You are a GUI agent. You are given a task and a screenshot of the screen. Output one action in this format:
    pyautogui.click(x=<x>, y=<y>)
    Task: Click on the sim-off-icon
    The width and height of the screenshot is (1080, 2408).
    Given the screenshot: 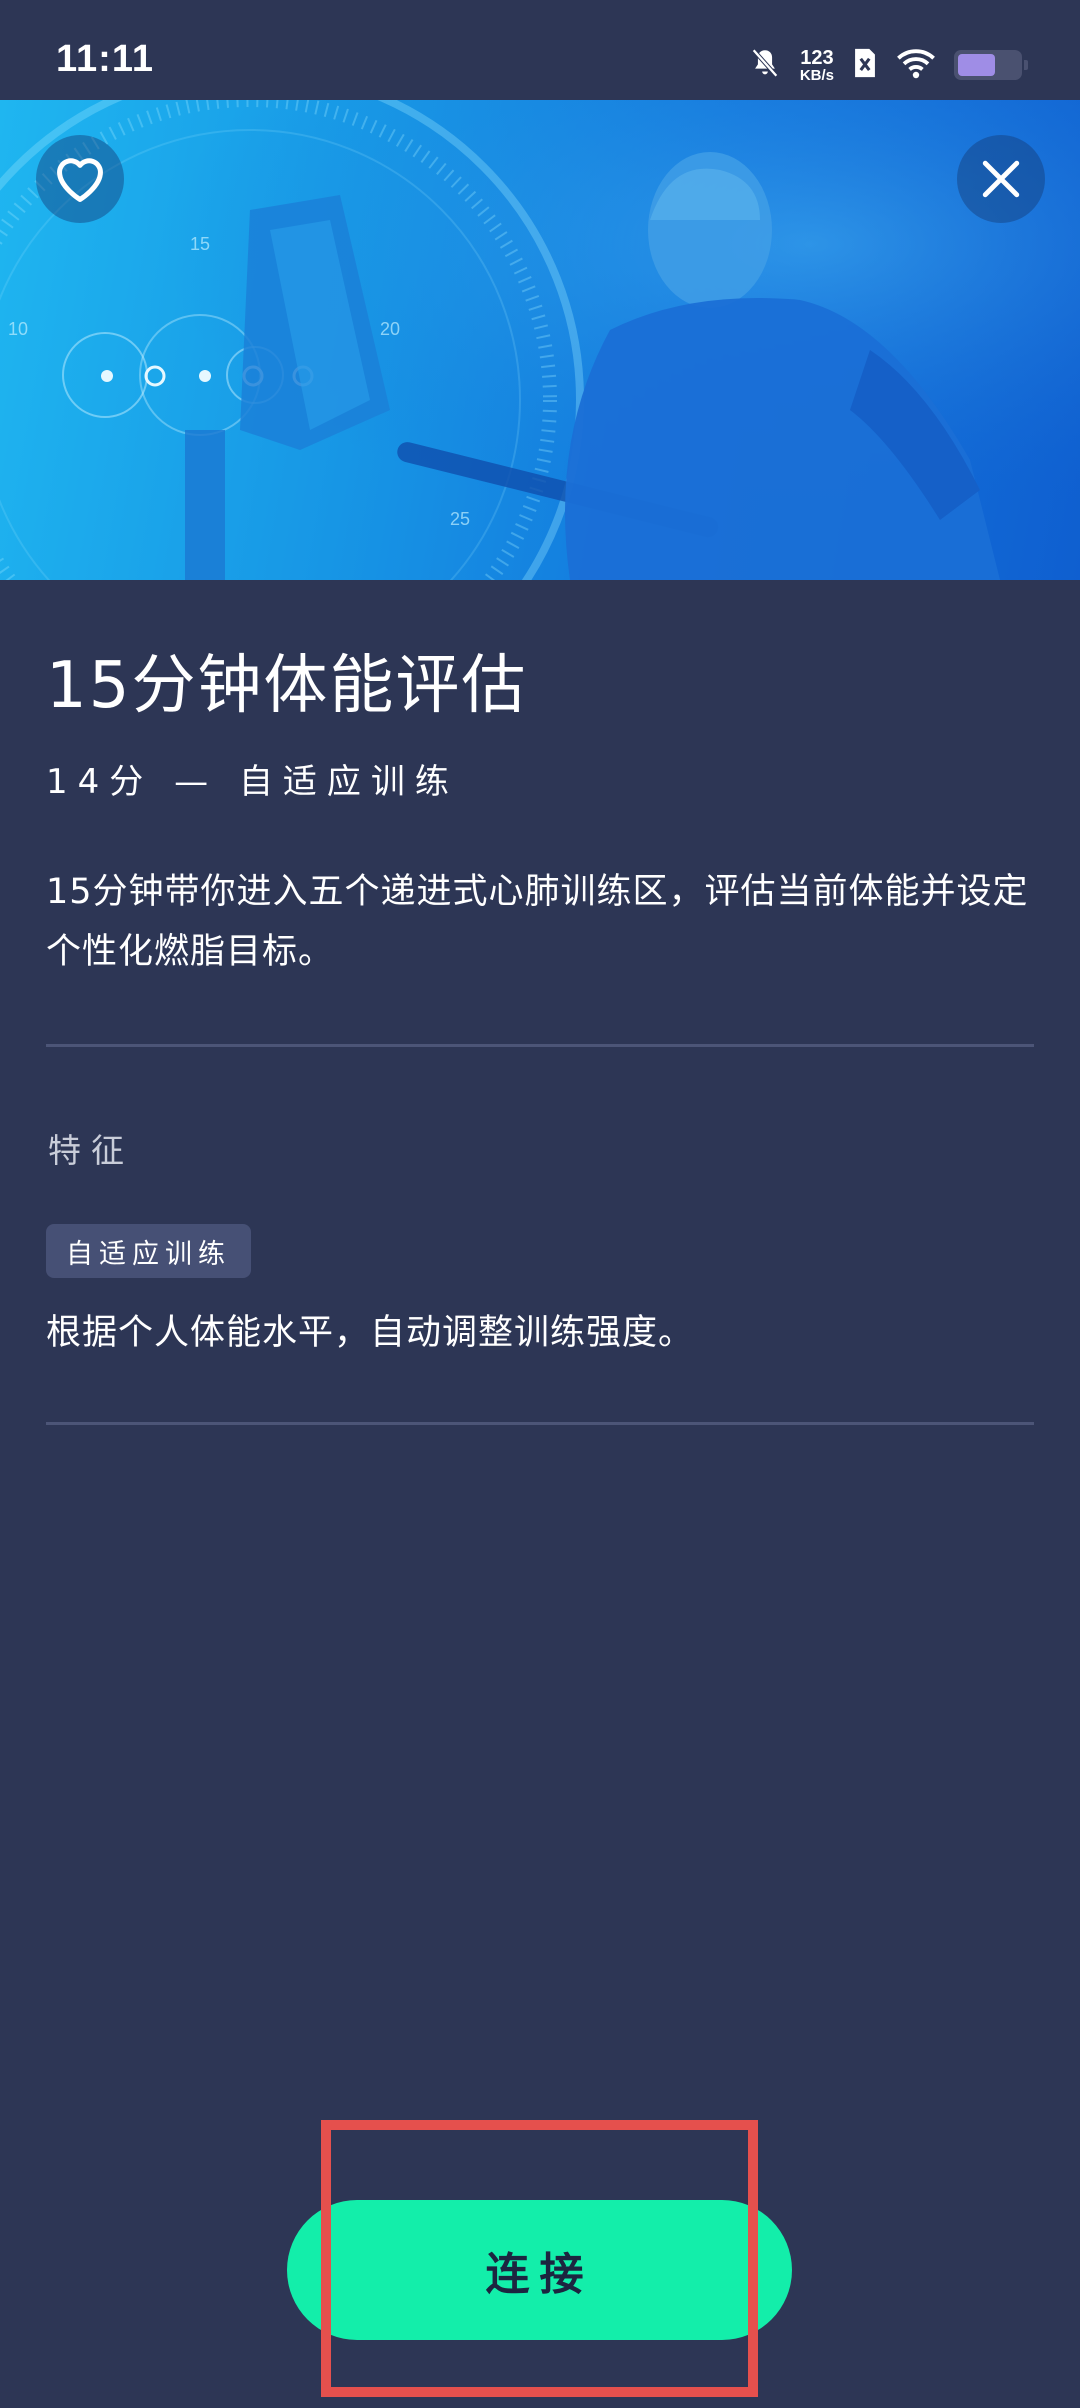 What is the action you would take?
    pyautogui.click(x=865, y=65)
    